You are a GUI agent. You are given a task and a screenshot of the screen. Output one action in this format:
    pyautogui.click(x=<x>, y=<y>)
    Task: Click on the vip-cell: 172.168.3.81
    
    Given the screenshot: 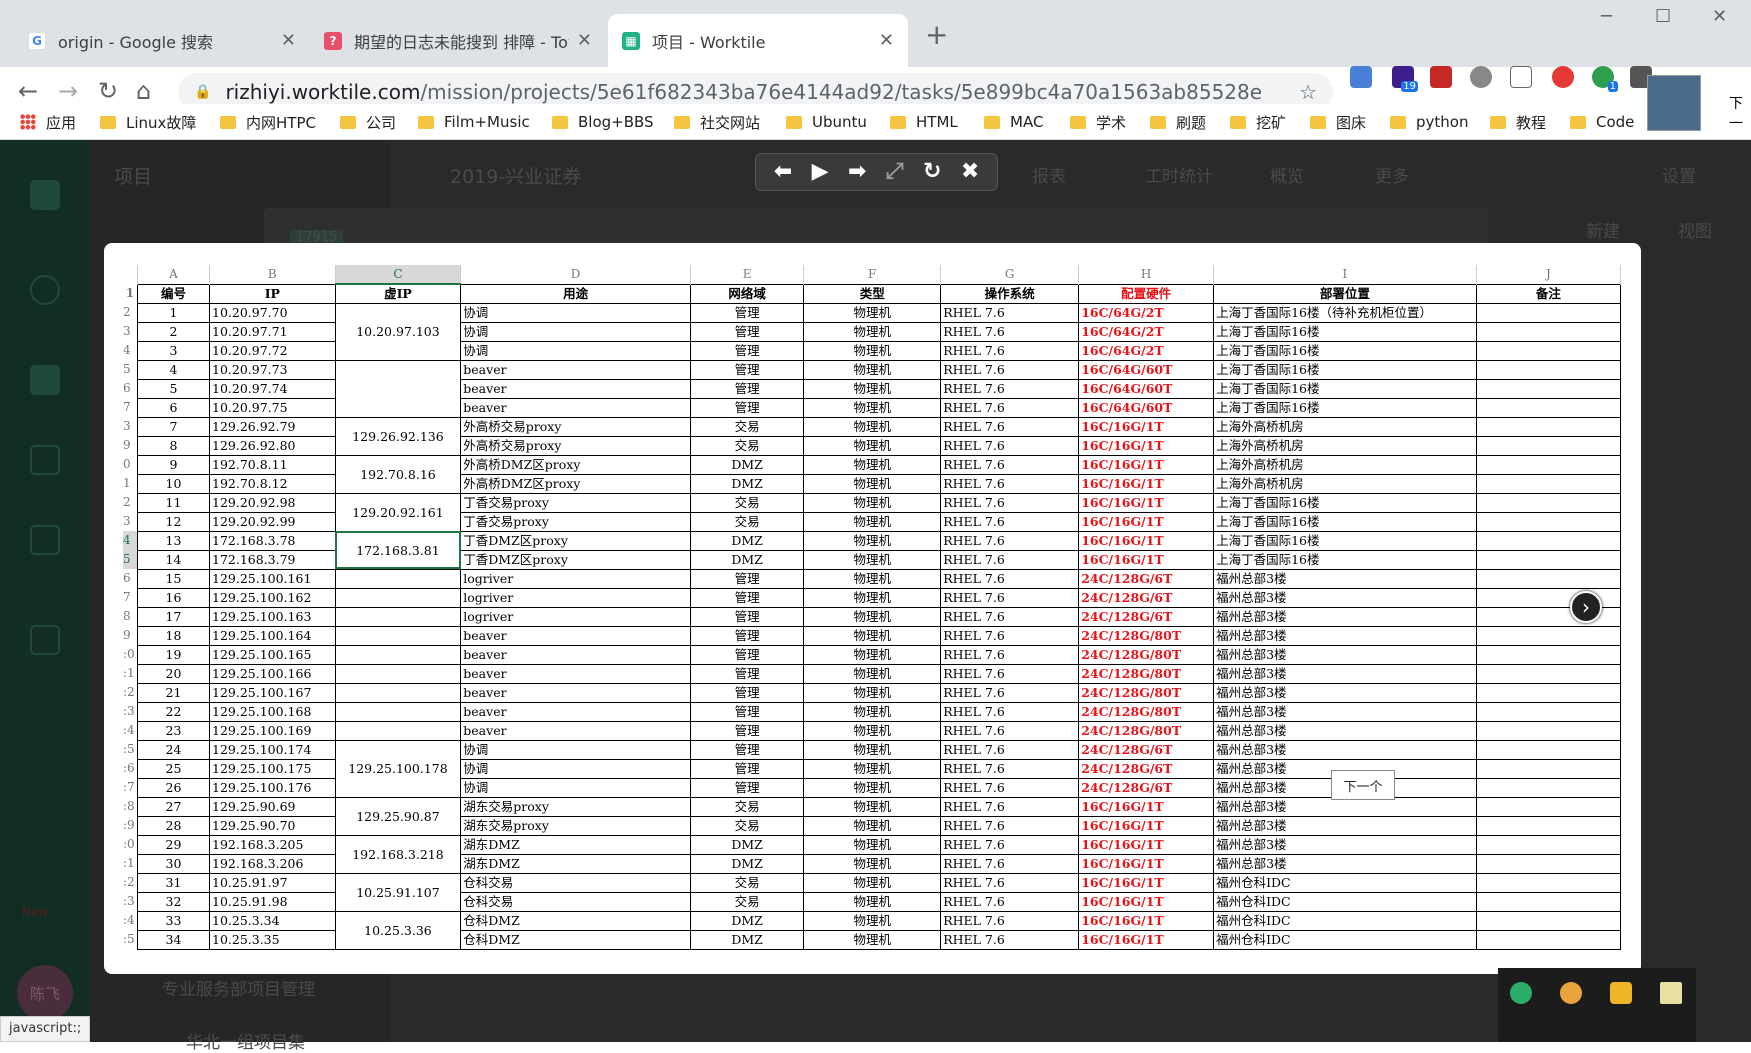 What is the action you would take?
    pyautogui.click(x=398, y=550)
    